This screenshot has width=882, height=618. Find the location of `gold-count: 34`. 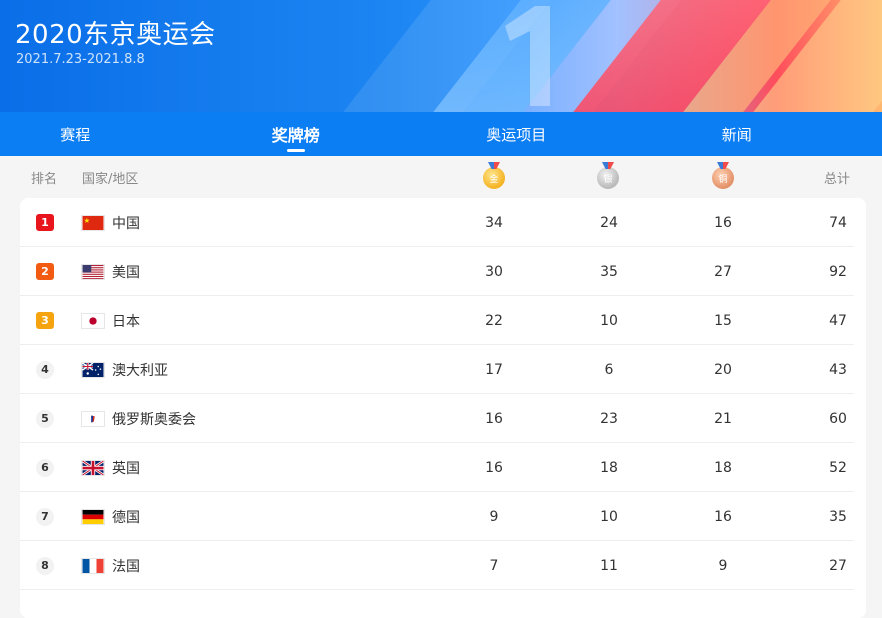

gold-count: 34 is located at coordinates (494, 222).